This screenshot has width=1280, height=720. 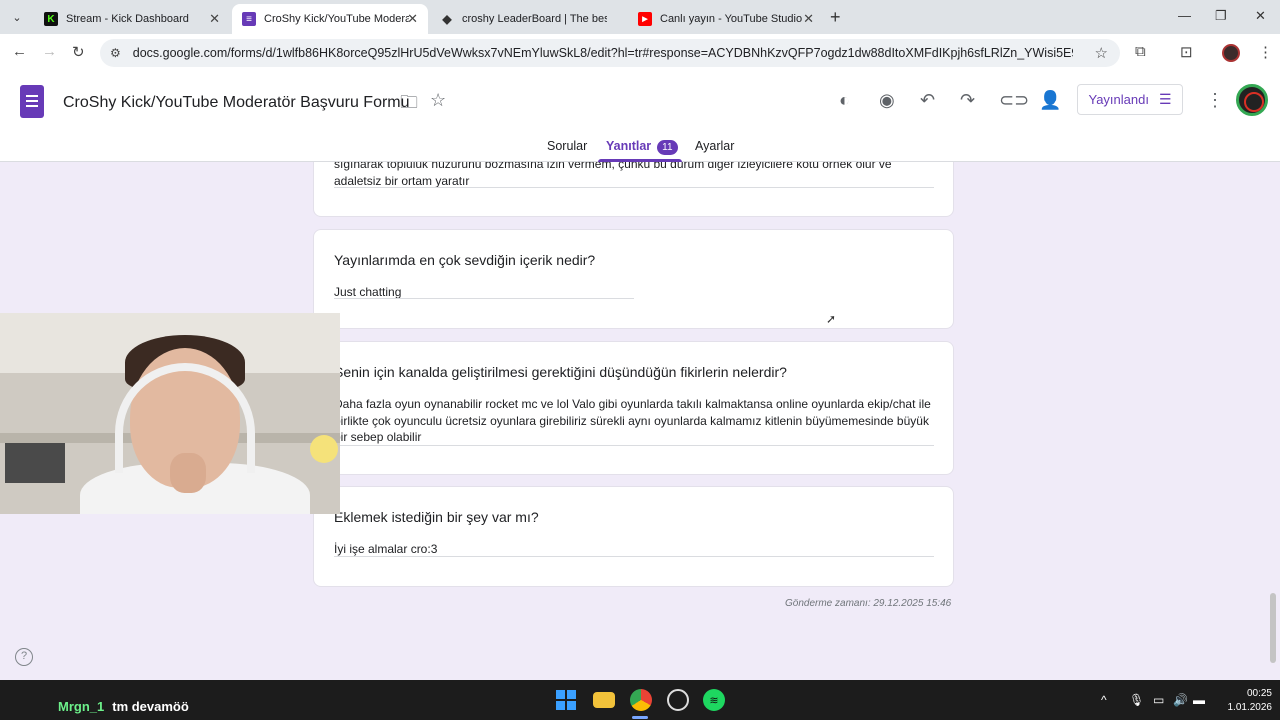 What do you see at coordinates (409, 105) in the screenshot?
I see `folder-icon: 🗀` at bounding box center [409, 105].